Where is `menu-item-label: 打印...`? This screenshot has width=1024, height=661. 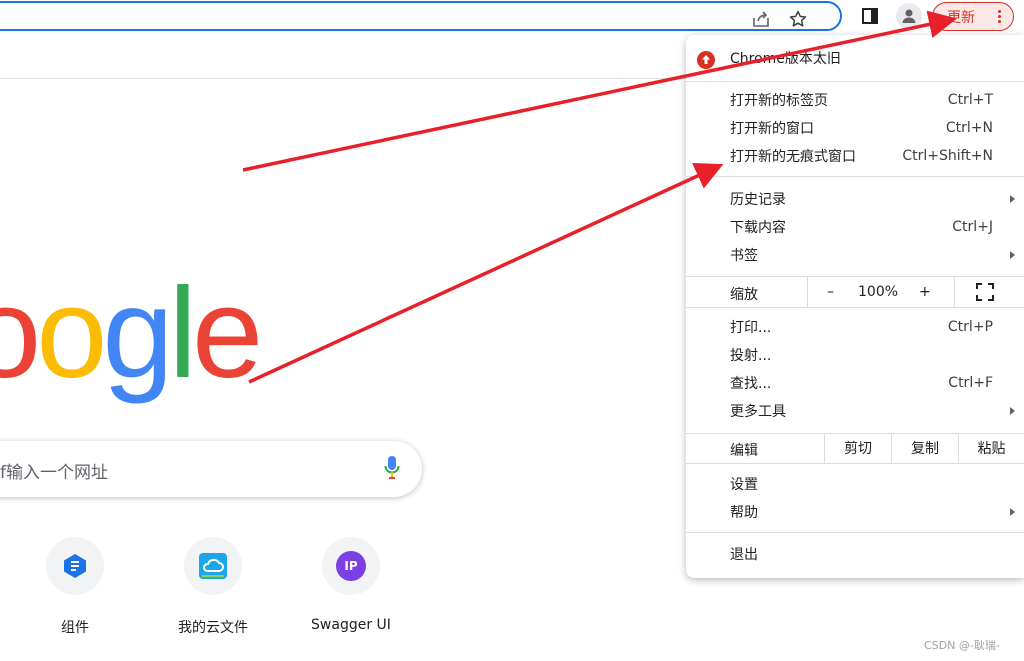 menu-item-label: 打印... is located at coordinates (751, 328).